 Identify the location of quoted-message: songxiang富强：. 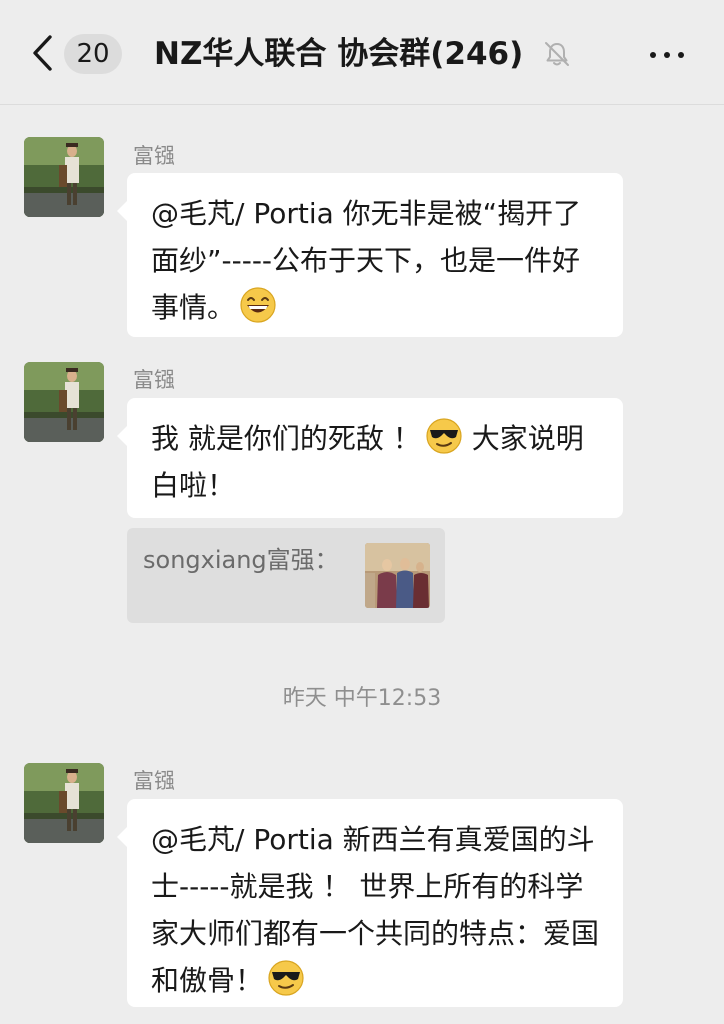
(286, 575).